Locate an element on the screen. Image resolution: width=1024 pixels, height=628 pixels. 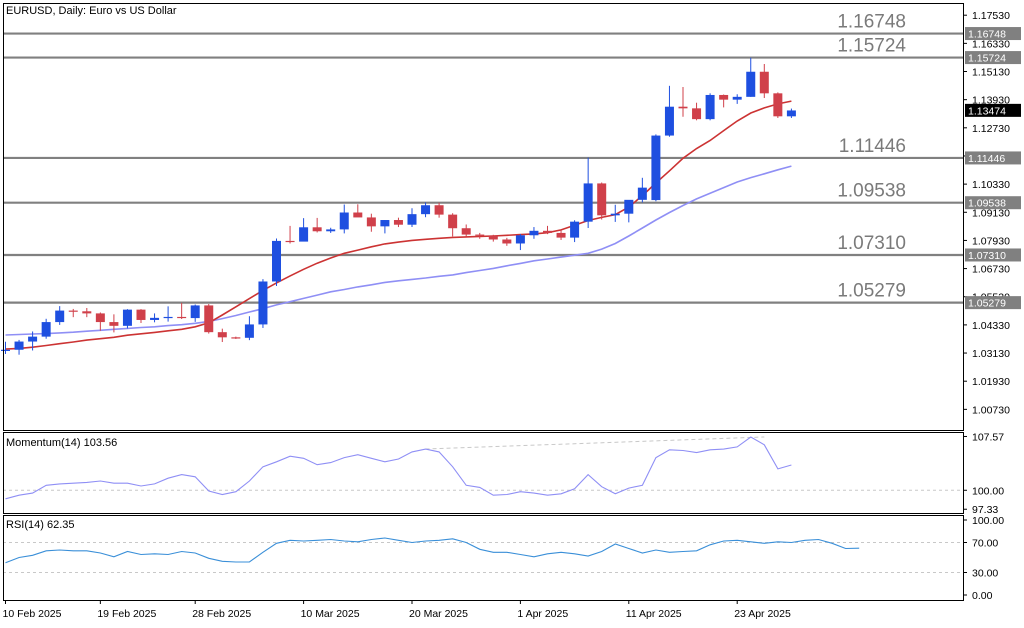
date-tick-label: 19 Feb 2025 is located at coordinates (126, 614).